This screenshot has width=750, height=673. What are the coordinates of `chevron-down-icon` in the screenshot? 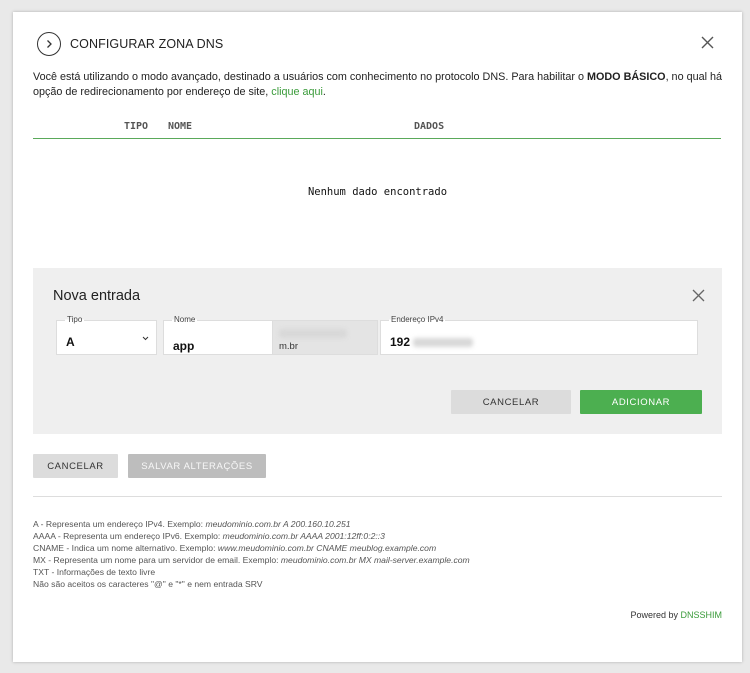 It's located at (145, 338).